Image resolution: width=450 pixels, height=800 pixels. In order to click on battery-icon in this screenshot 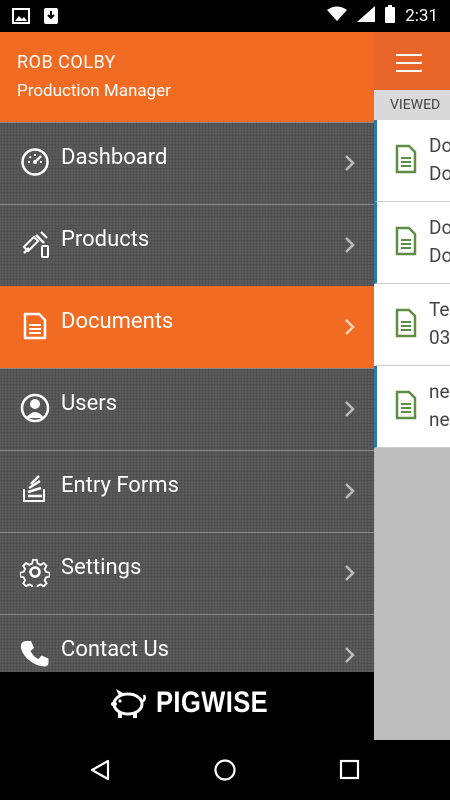, I will do `click(390, 16)`.